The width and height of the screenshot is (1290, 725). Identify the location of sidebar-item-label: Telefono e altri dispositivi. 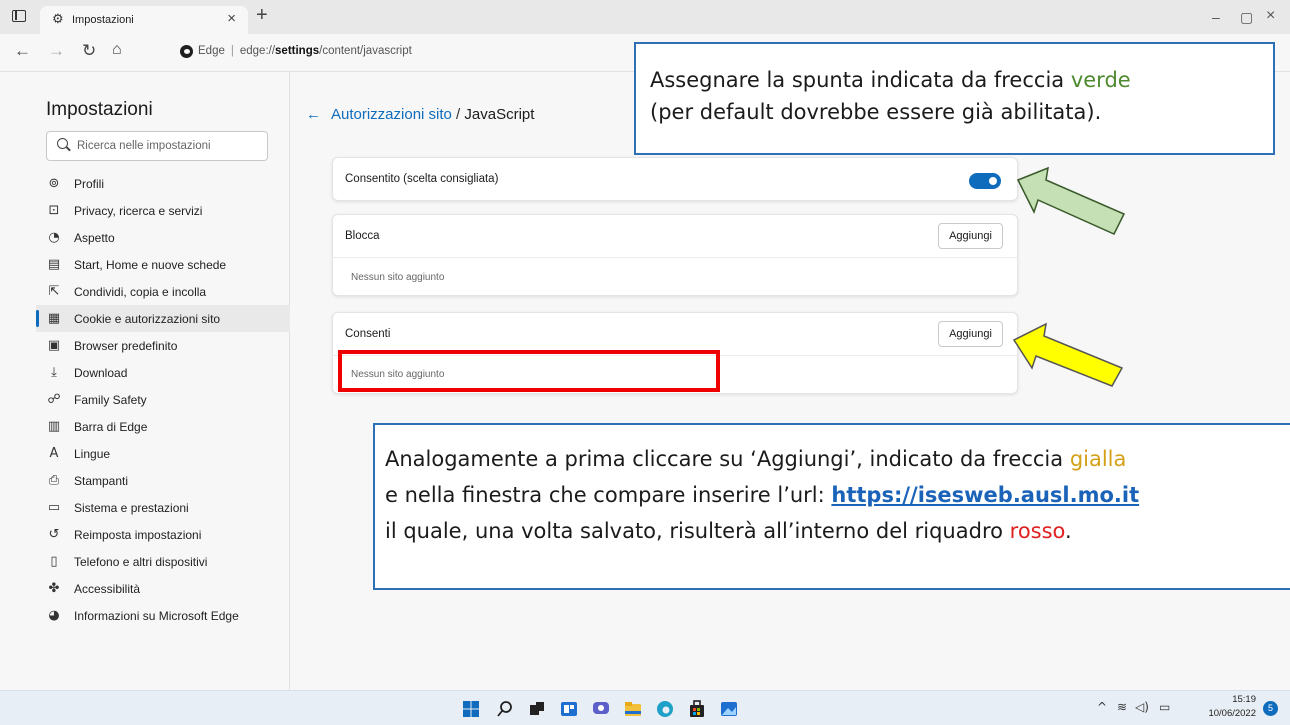
(141, 561).